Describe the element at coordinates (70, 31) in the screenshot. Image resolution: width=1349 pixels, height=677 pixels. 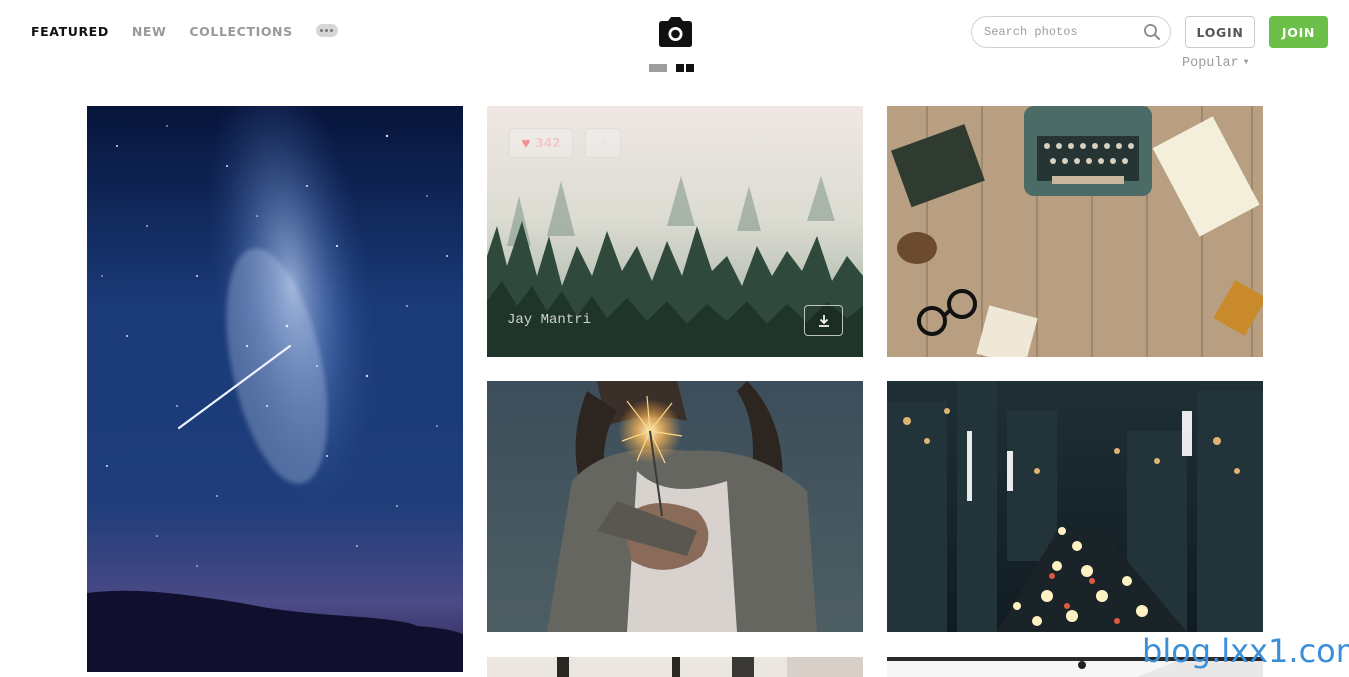
I see `nav-featured: FEATURED` at that location.